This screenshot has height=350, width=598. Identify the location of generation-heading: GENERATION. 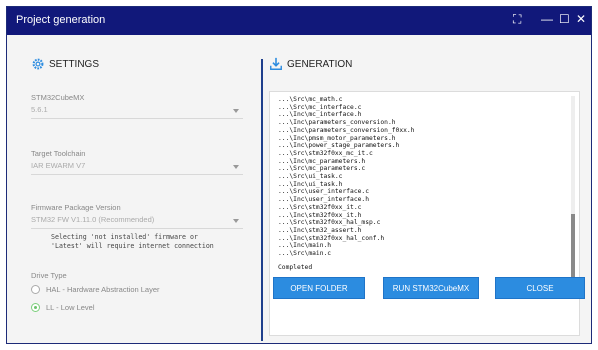
(310, 64).